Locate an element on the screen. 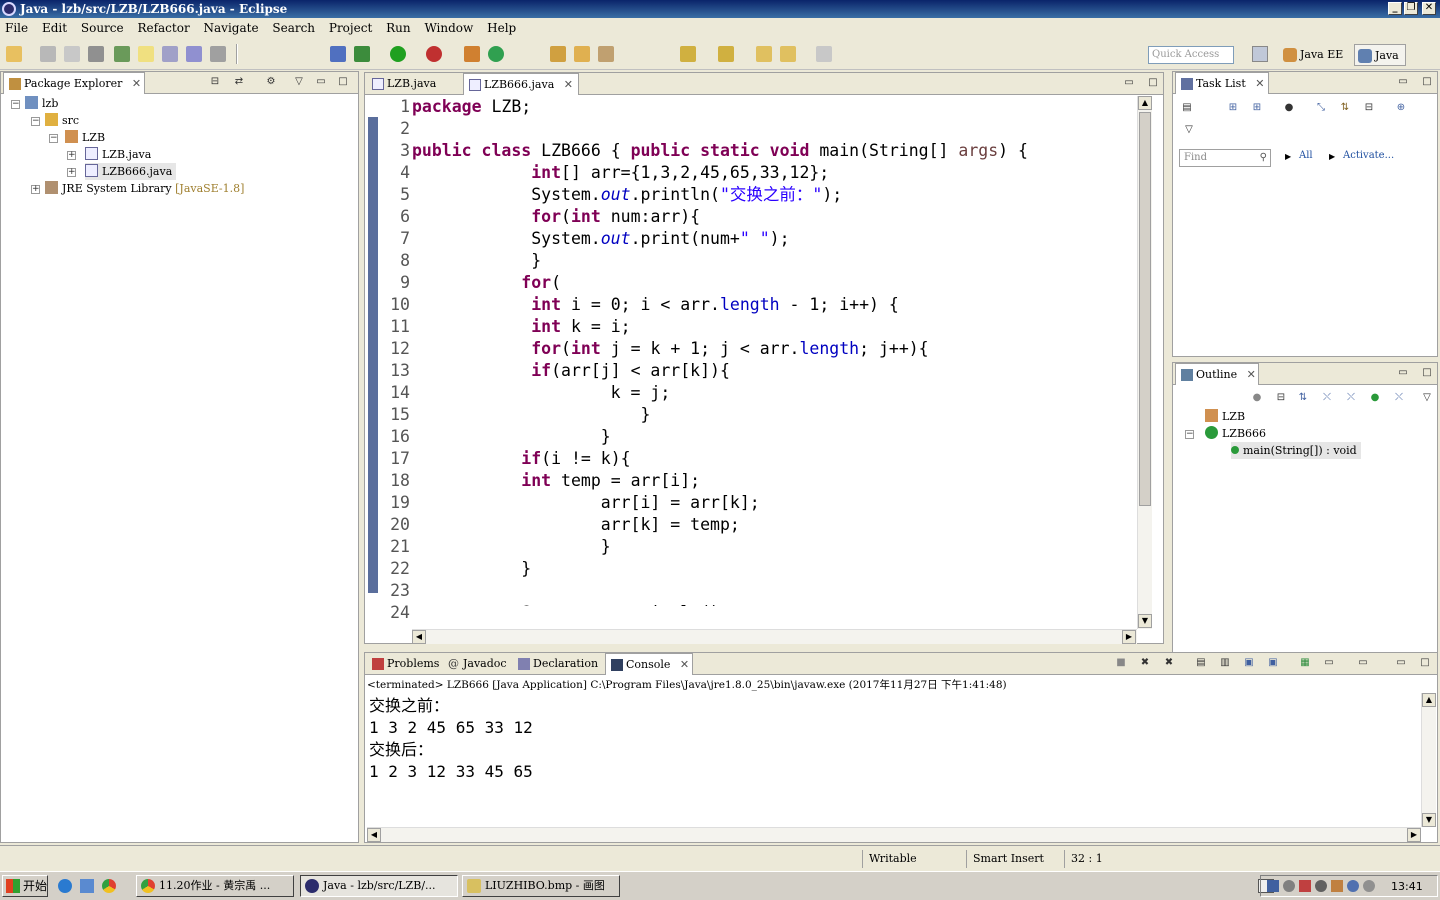 This screenshot has width=1440, height=900. pin-console-icon: ▦ is located at coordinates (1305, 663).